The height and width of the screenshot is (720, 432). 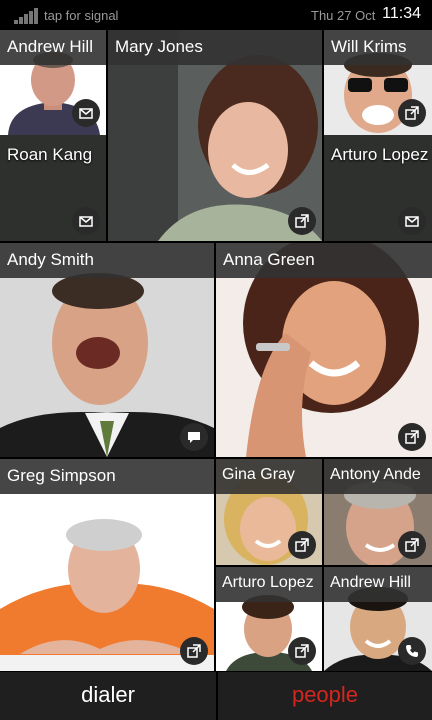 I want to click on phone-icon, so click(x=412, y=651).